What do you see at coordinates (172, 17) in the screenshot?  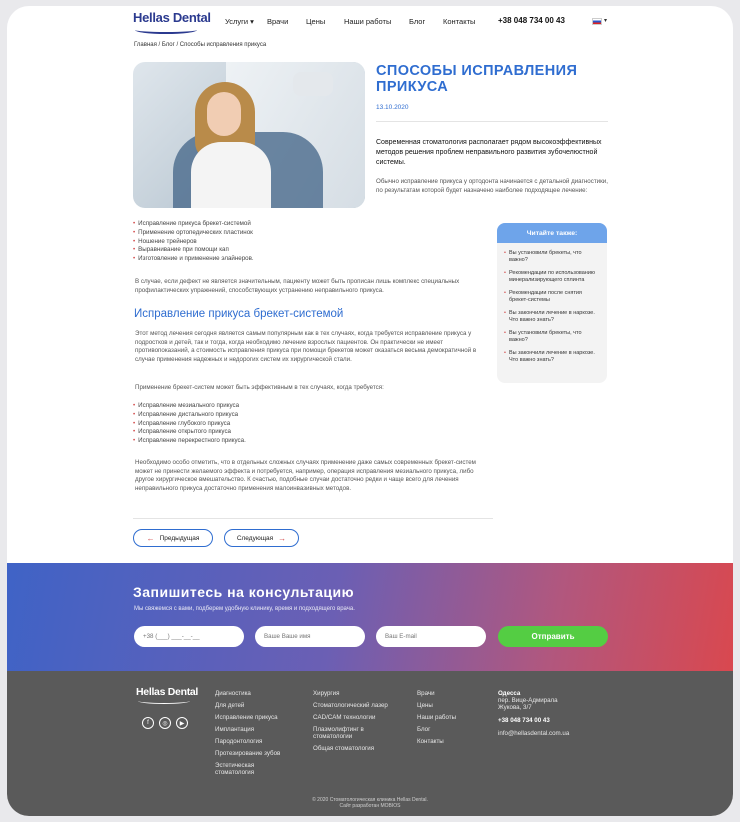 I see `logo: Hellas Dental` at bounding box center [172, 17].